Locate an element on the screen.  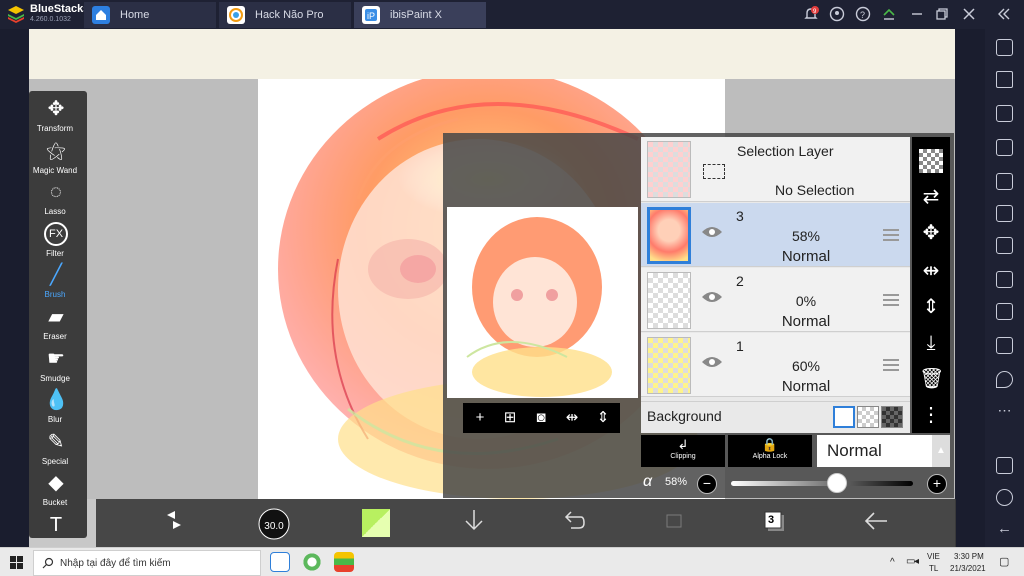
folder-icon is located at coordinates (1004, 311).